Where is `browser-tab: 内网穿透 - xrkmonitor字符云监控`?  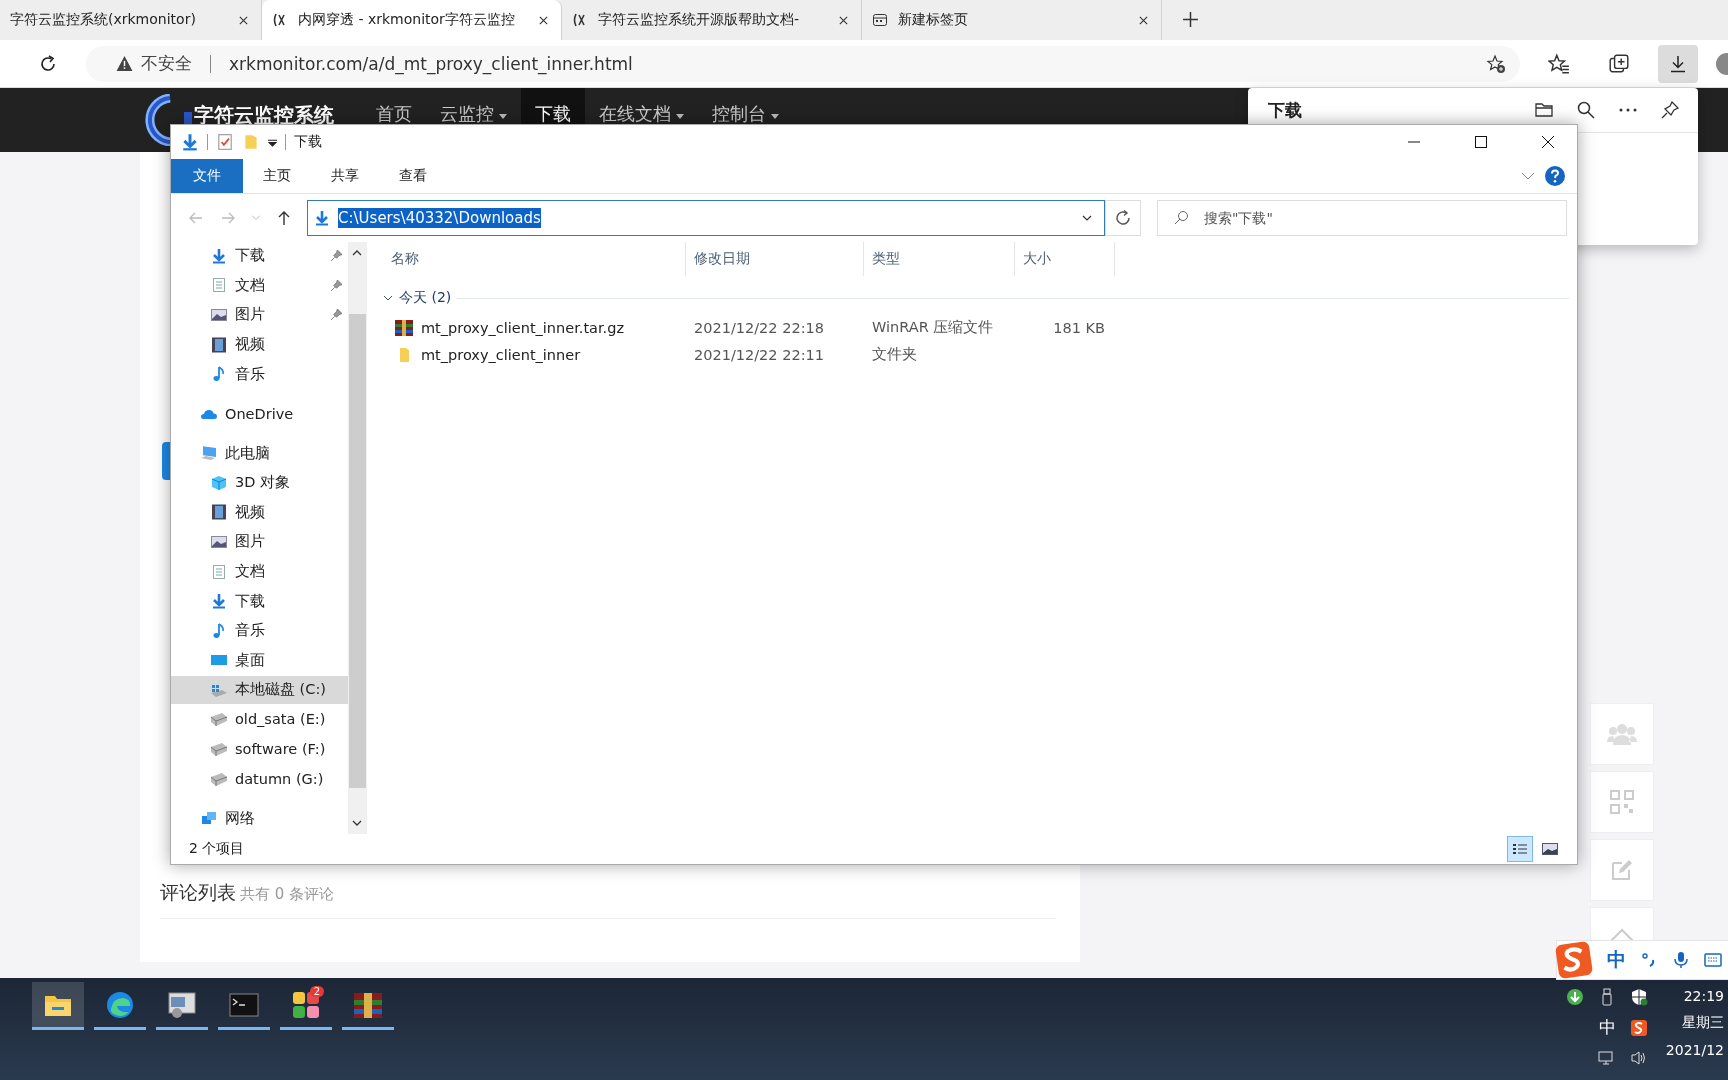 browser-tab: 内网穿透 - xrkmonitor字符云监控 is located at coordinates (412, 20).